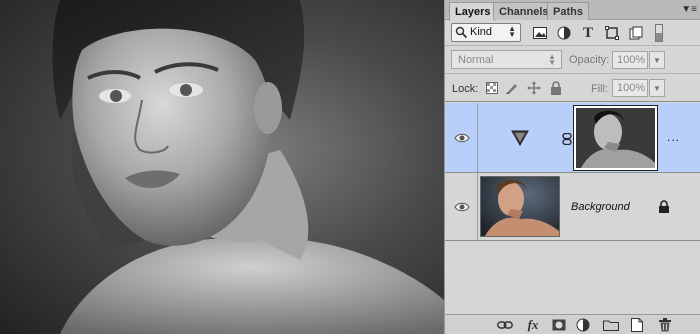  I want to click on fill-label: Fill:, so click(600, 89).